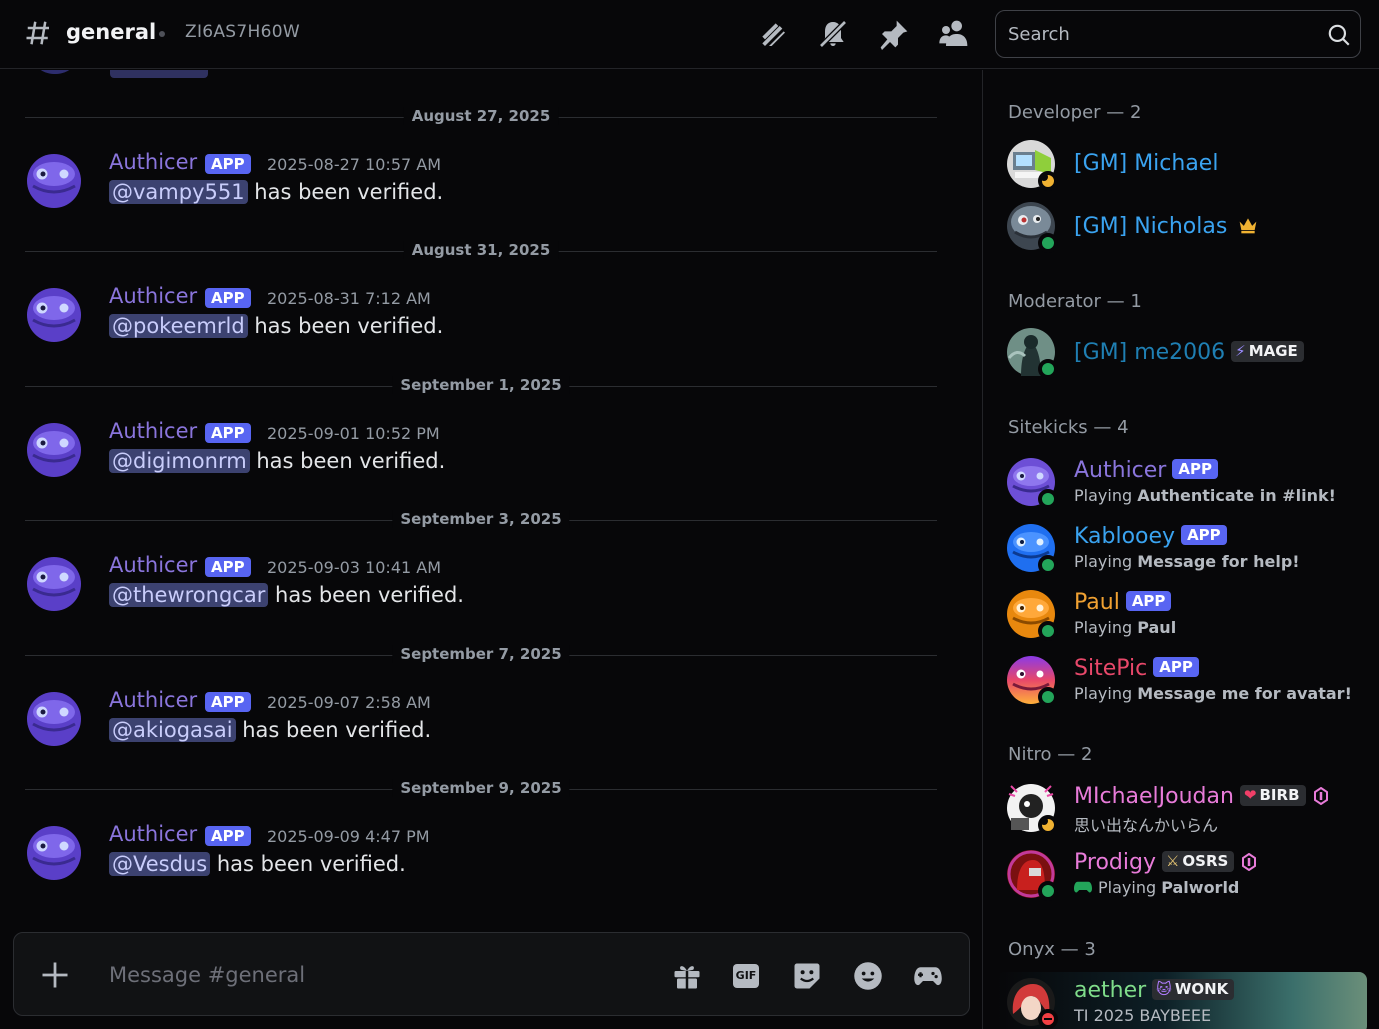  Describe the element at coordinates (1201, 796) in the screenshot. I see `member-name: MIchaelJoudan ❤ BIRB` at that location.